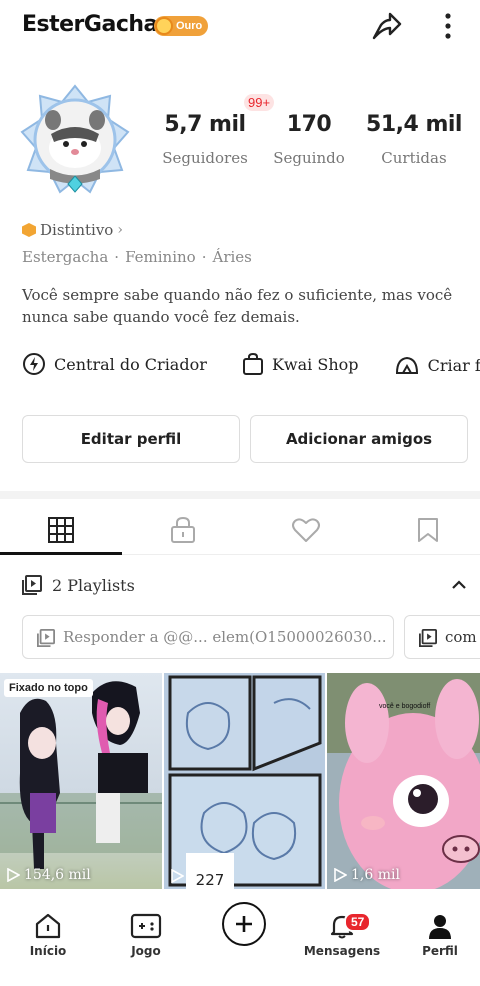 The height and width of the screenshot is (986, 480). What do you see at coordinates (461, 637) in the screenshot?
I see `playlist-chip-label: com` at bounding box center [461, 637].